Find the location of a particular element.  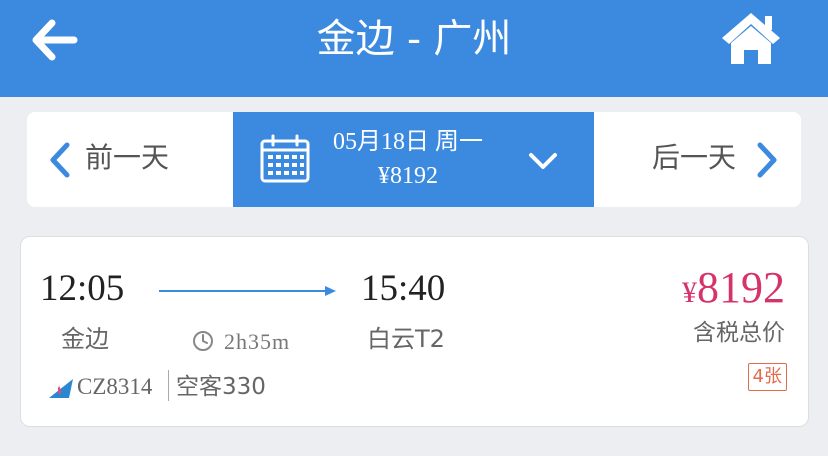

prev-day-button: 前一天 is located at coordinates (130, 159).